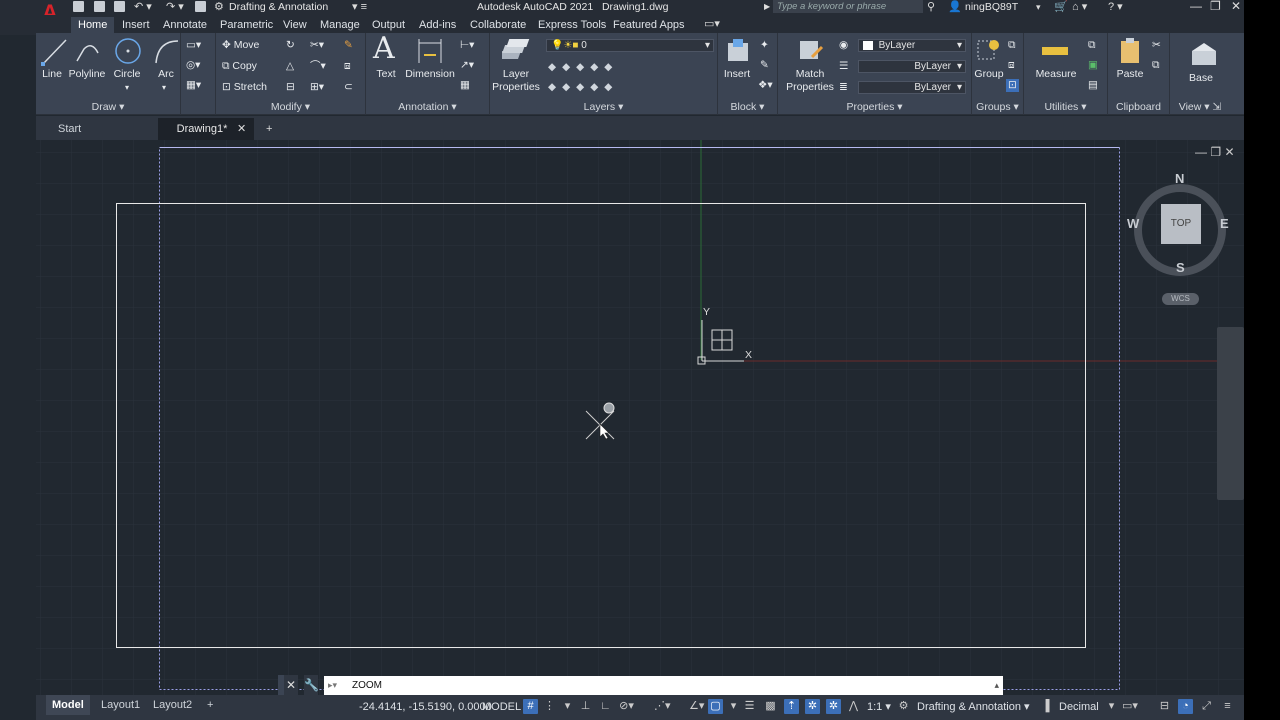 The image size is (1280, 720). What do you see at coordinates (239, 66) in the screenshot?
I see `copy-button: ⧉ Copy` at bounding box center [239, 66].